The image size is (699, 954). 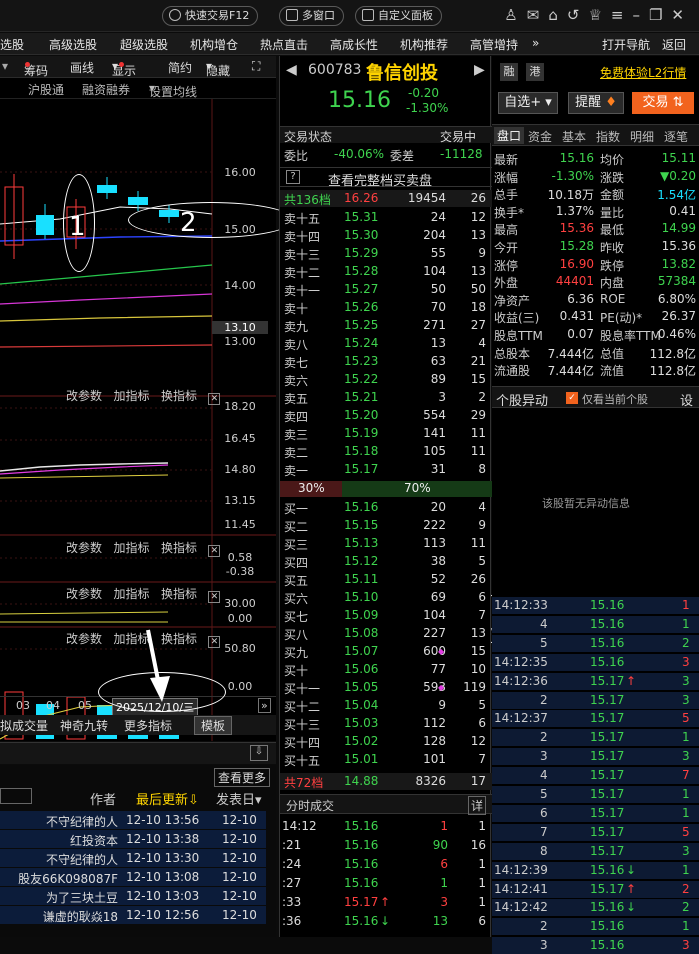 What do you see at coordinates (173, 90) in the screenshot?
I see `set-ma-button: 设置均线 ▾` at bounding box center [173, 90].